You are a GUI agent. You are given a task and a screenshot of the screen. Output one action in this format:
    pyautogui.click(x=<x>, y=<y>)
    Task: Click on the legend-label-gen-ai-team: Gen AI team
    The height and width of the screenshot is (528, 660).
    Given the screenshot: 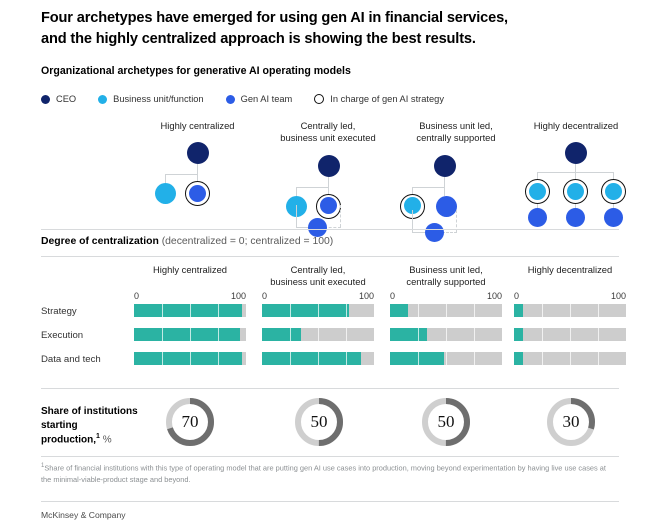 What is the action you would take?
    pyautogui.click(x=266, y=99)
    